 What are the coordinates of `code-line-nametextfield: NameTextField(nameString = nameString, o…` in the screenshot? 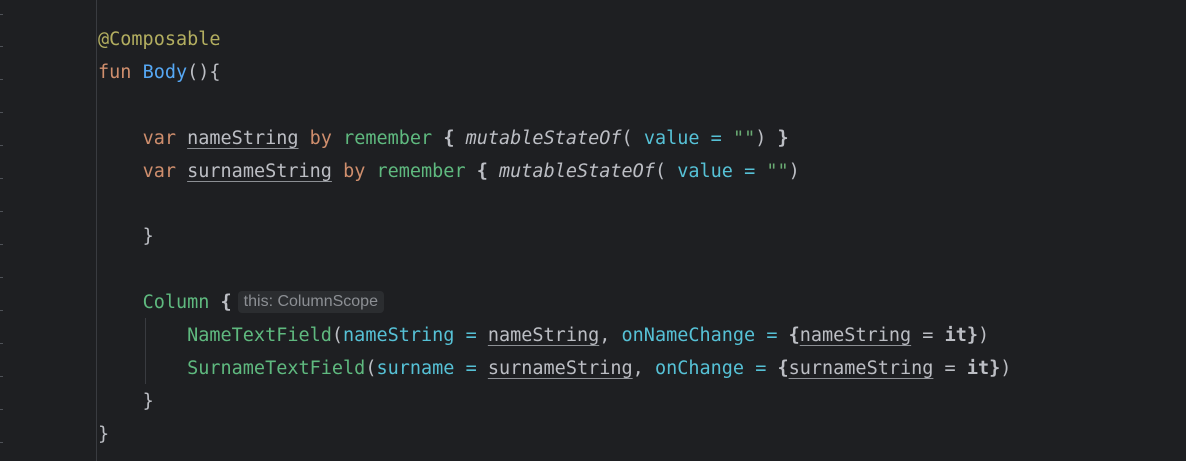 It's located at (543, 335).